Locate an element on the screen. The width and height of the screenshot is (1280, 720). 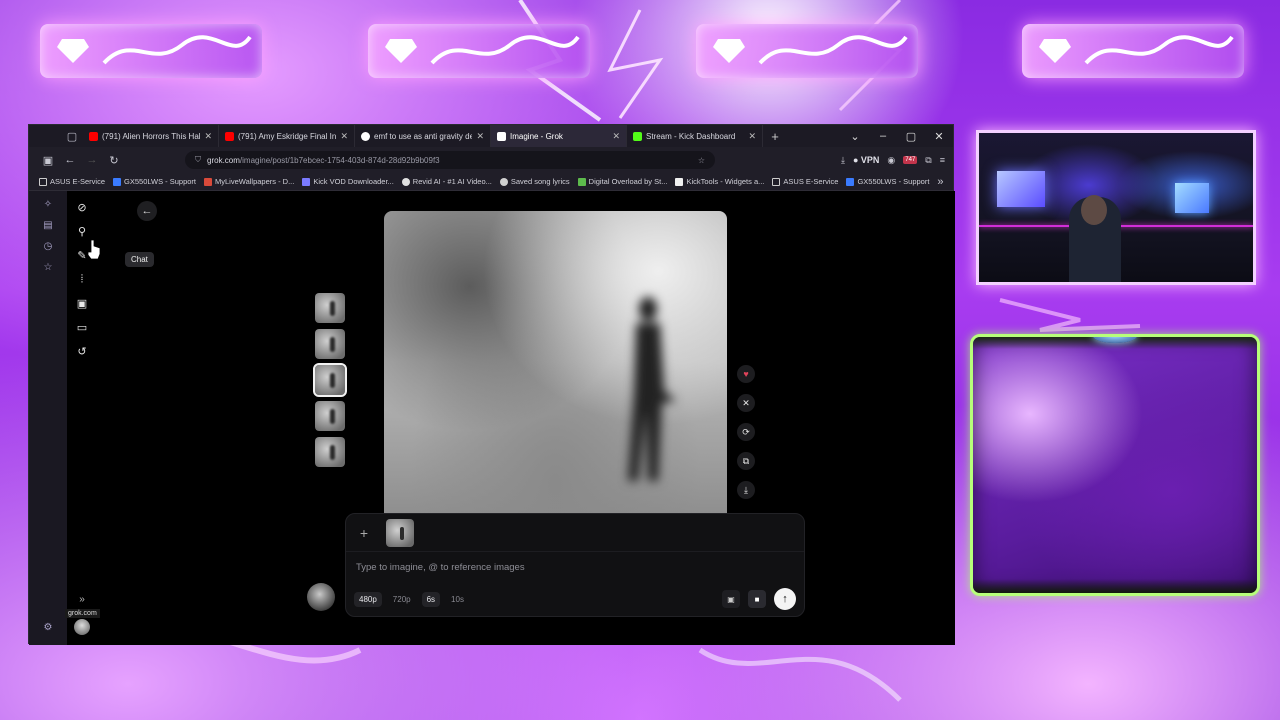
favorites-icon: ☆ is located at coordinates (48, 268).